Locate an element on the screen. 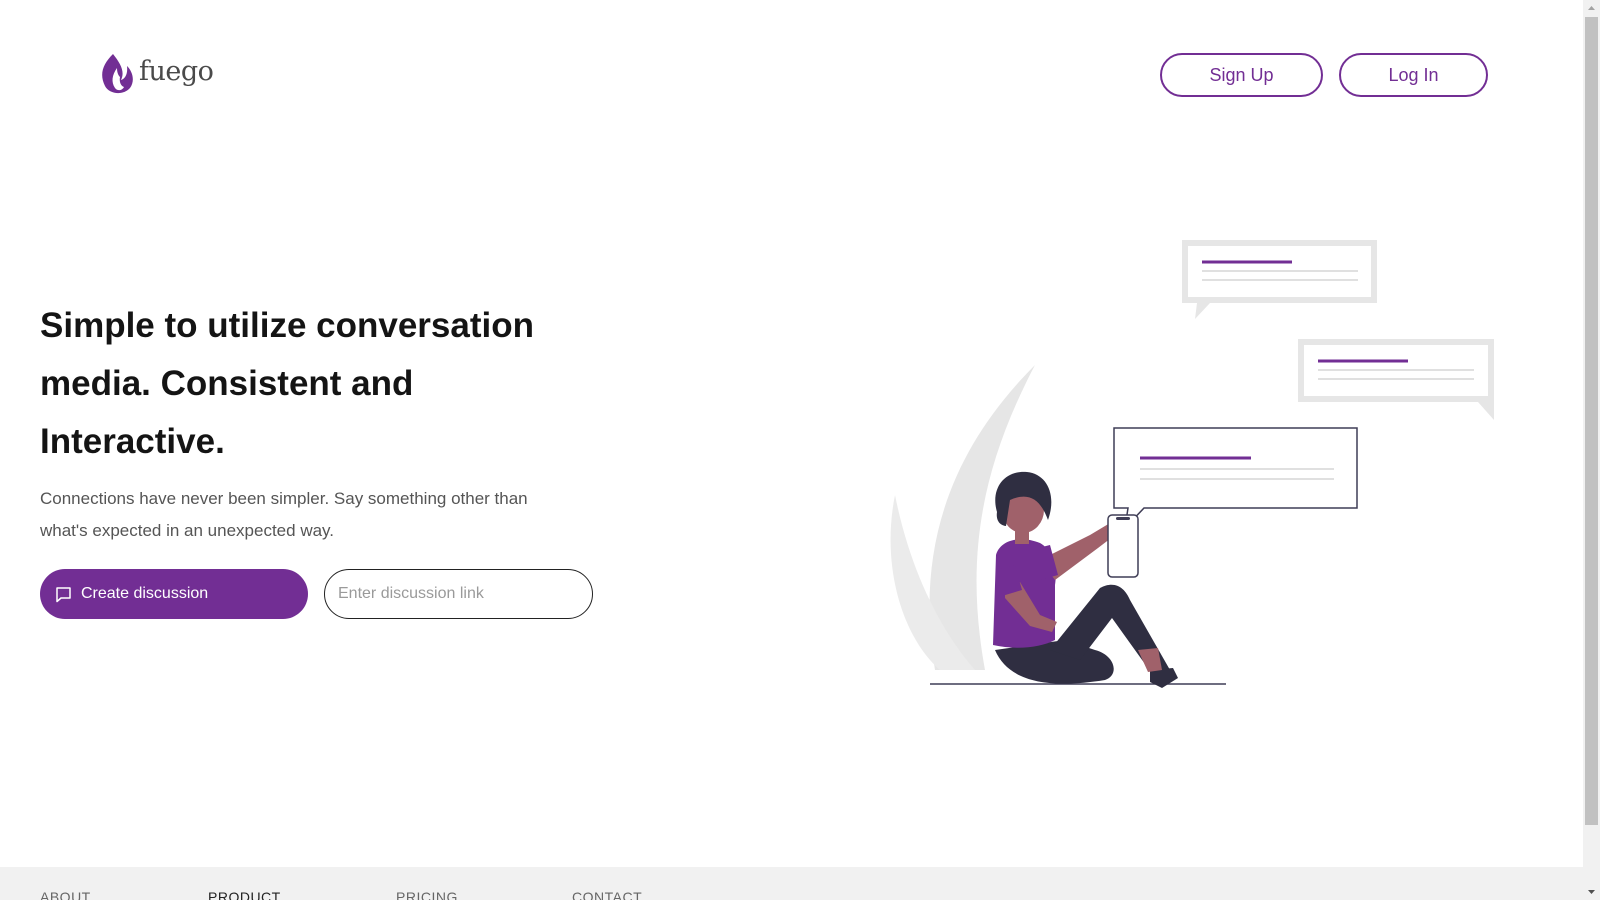 The image size is (1600, 900). create-discussion-label: Create discussion is located at coordinates (145, 593).